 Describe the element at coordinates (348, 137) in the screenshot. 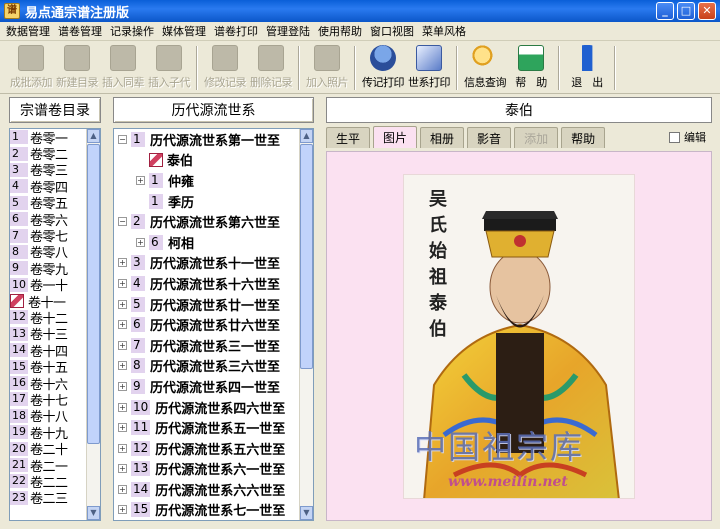

I see `tab-0: 生平` at that location.